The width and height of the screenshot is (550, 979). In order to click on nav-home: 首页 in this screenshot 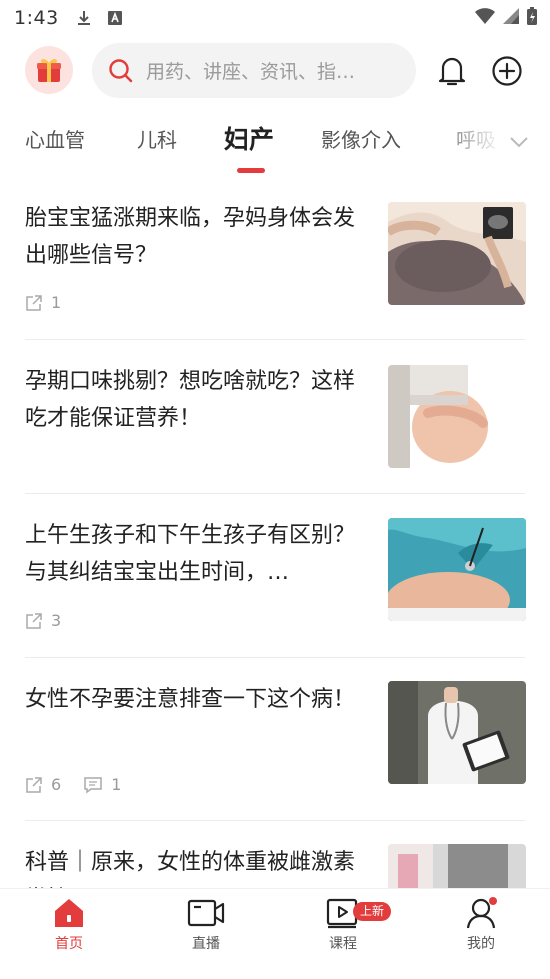, I will do `click(69, 925)`.